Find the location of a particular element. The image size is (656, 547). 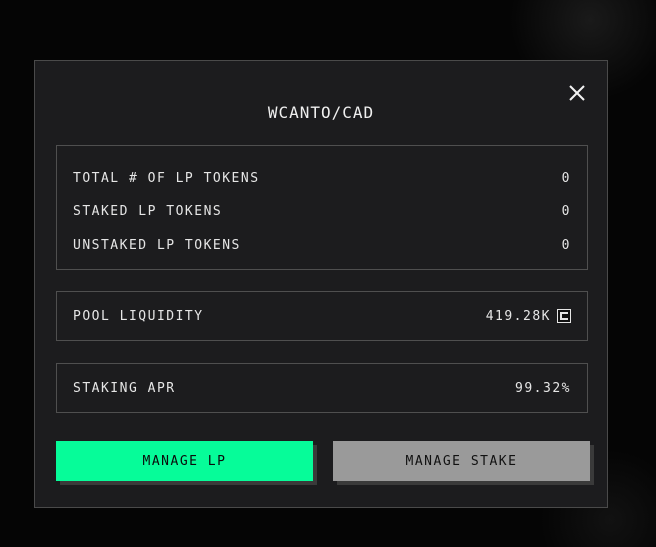

pool-liquidity-row: POOL LIQUIDITY 419.28K is located at coordinates (322, 316).